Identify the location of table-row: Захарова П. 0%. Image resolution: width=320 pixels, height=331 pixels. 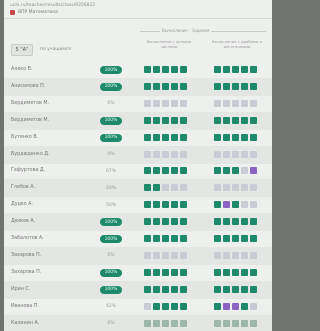
(138, 255).